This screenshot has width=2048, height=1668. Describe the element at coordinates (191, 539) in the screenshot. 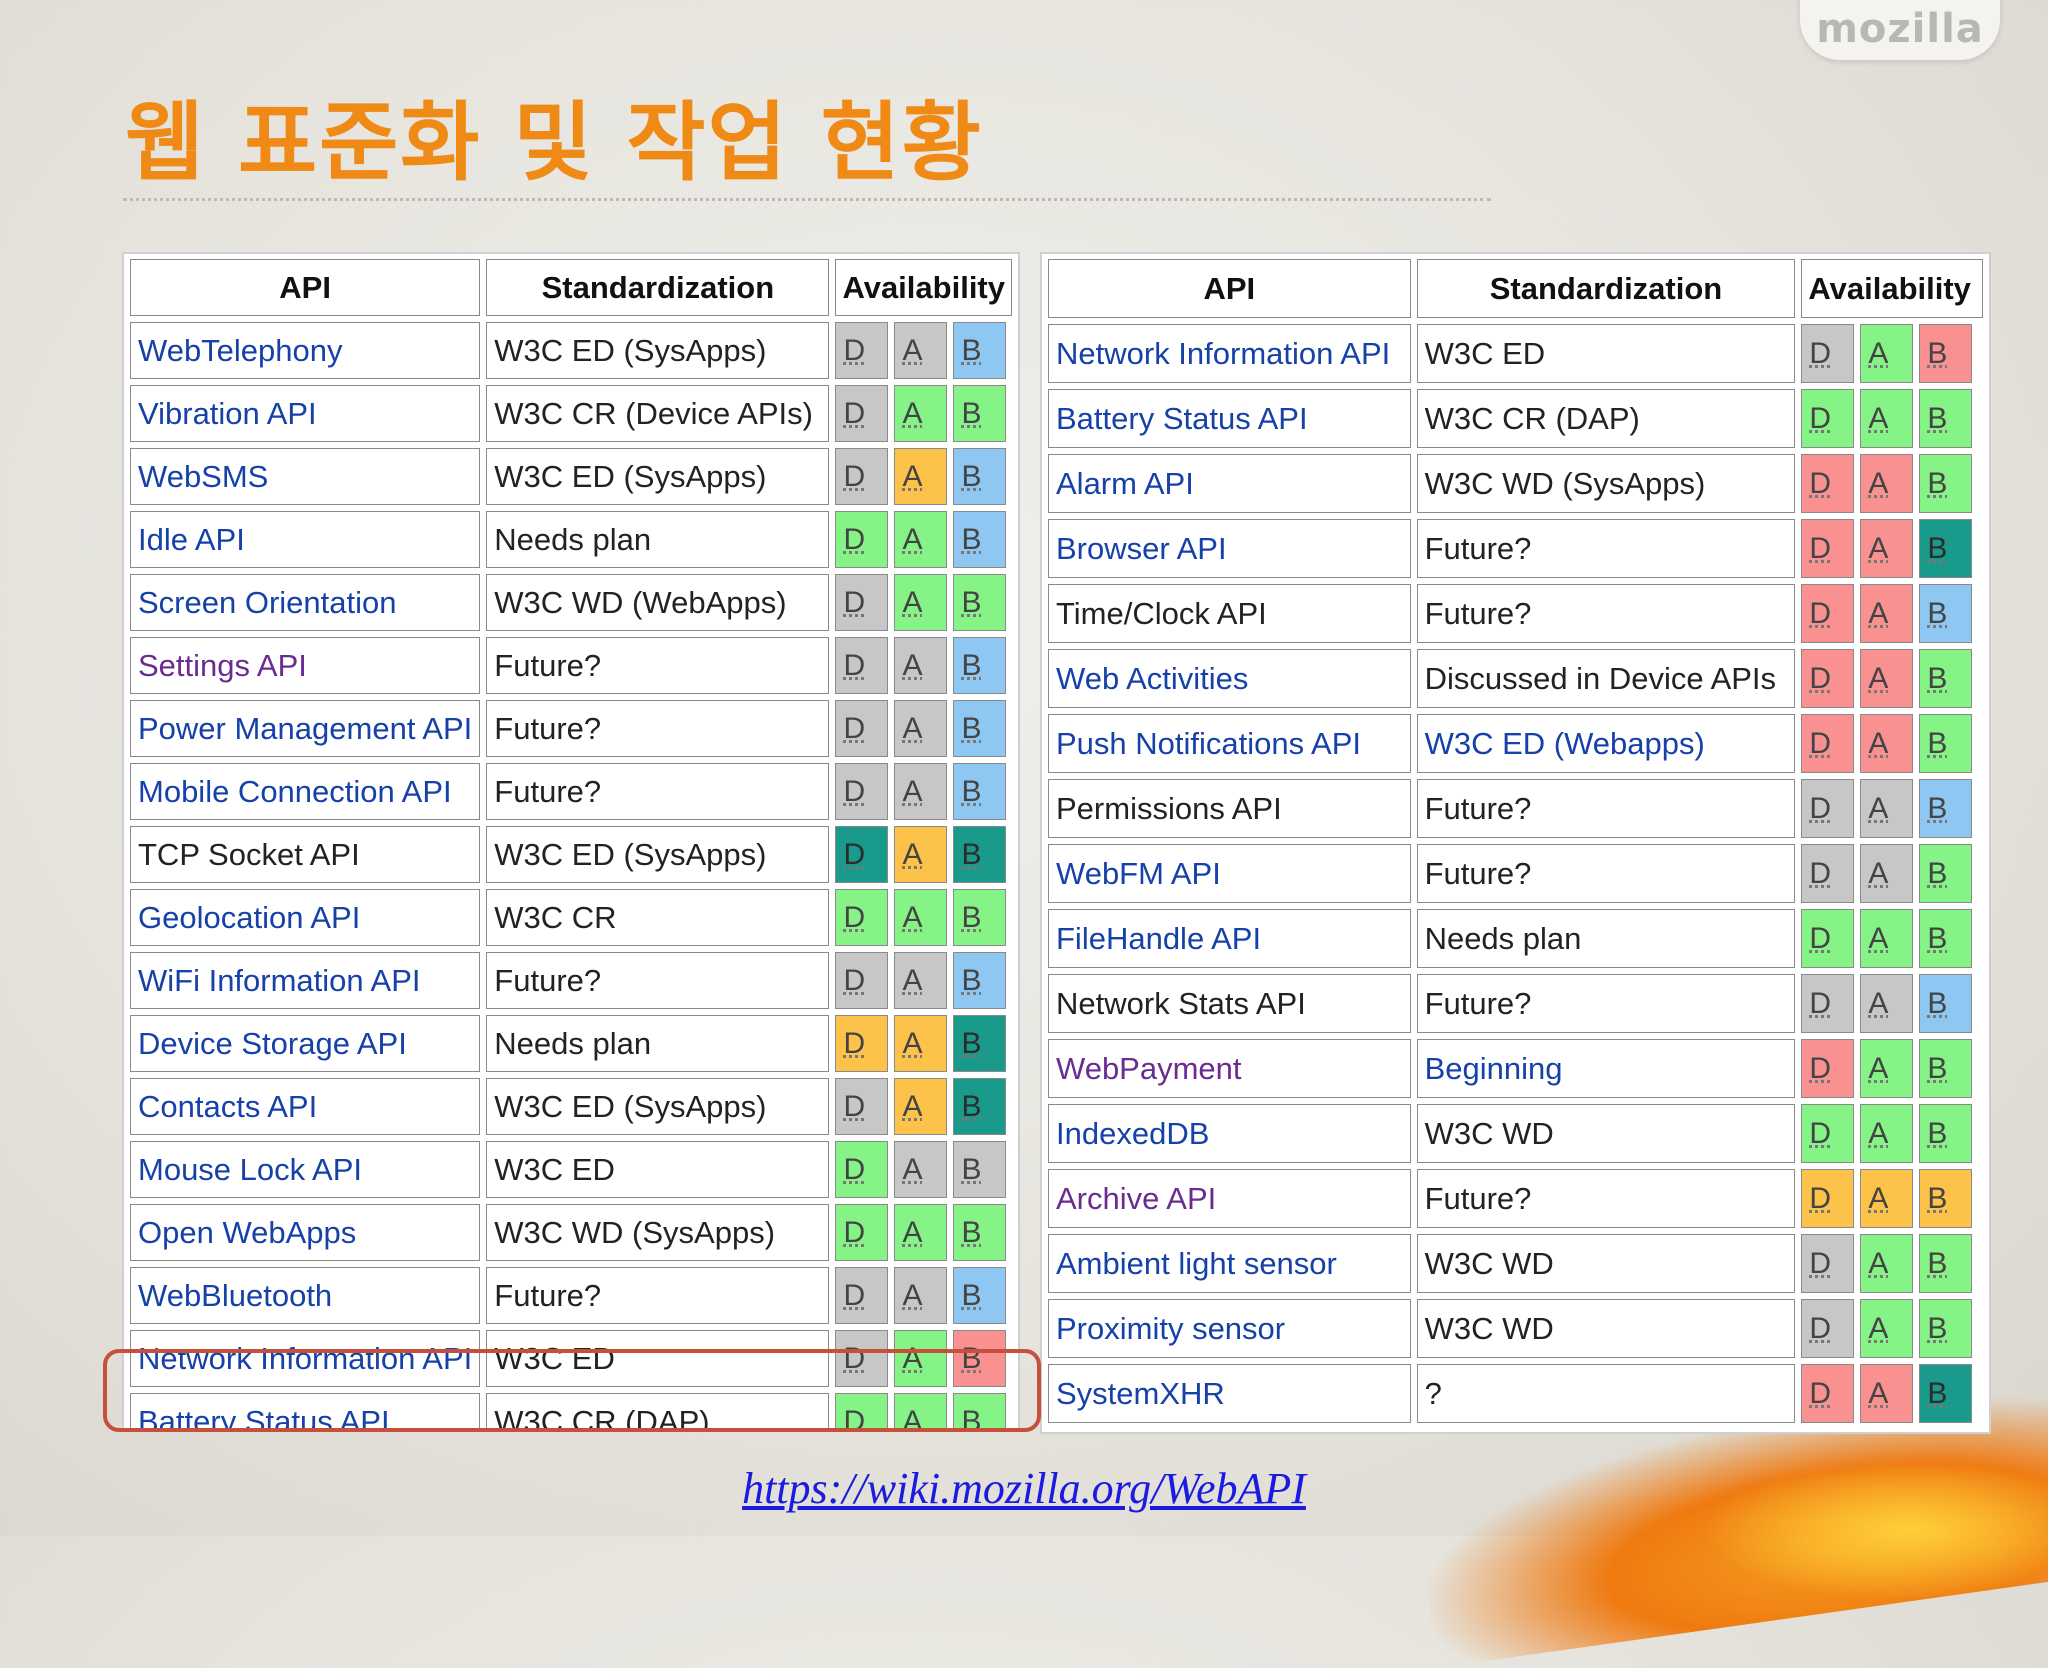

I see `api-name-link: Idle API` at that location.